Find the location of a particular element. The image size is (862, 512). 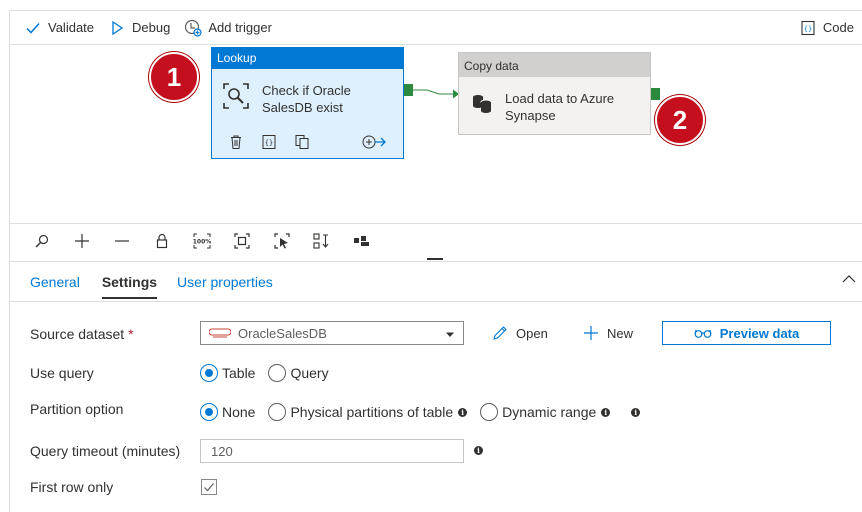

add-trigger-label: Add trigger is located at coordinates (240, 27).